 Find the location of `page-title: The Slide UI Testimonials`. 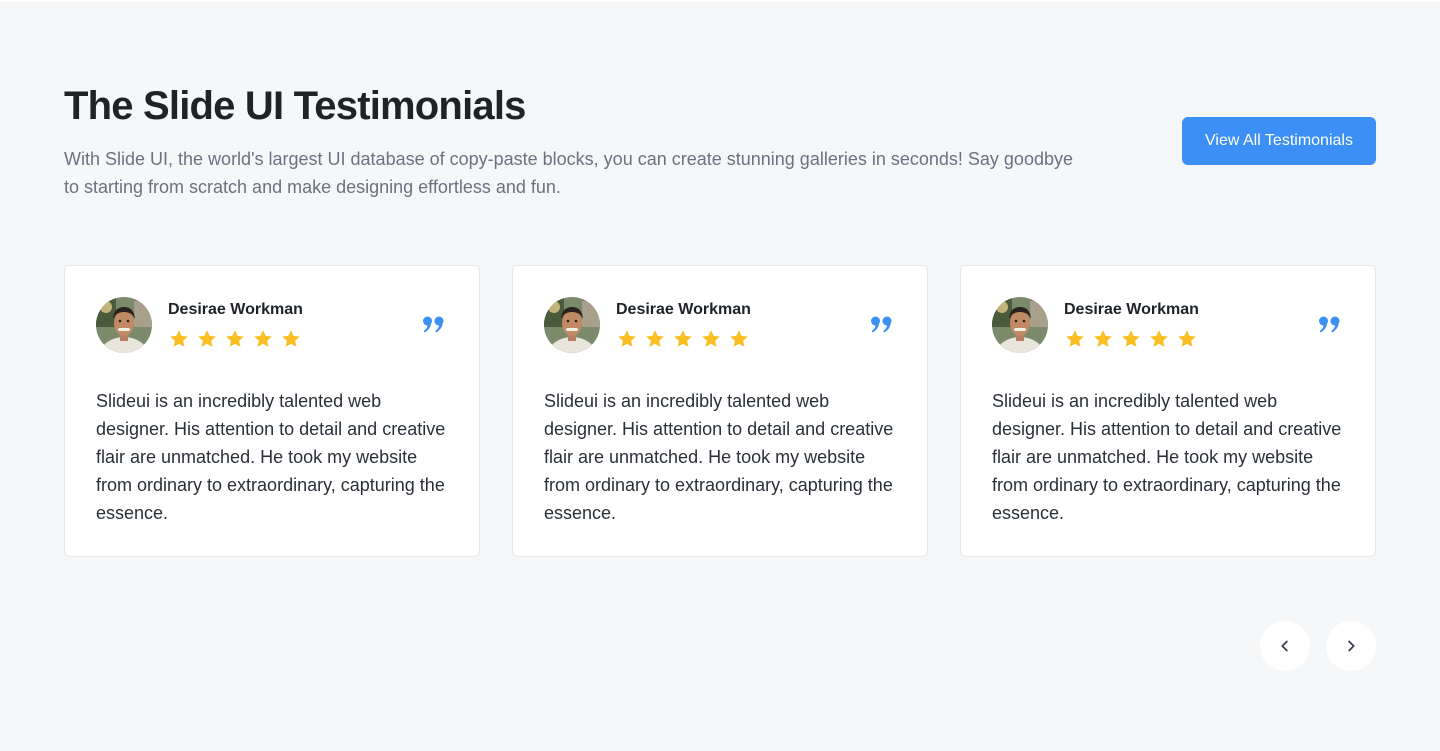

page-title: The Slide UI Testimonials is located at coordinates (295, 106).